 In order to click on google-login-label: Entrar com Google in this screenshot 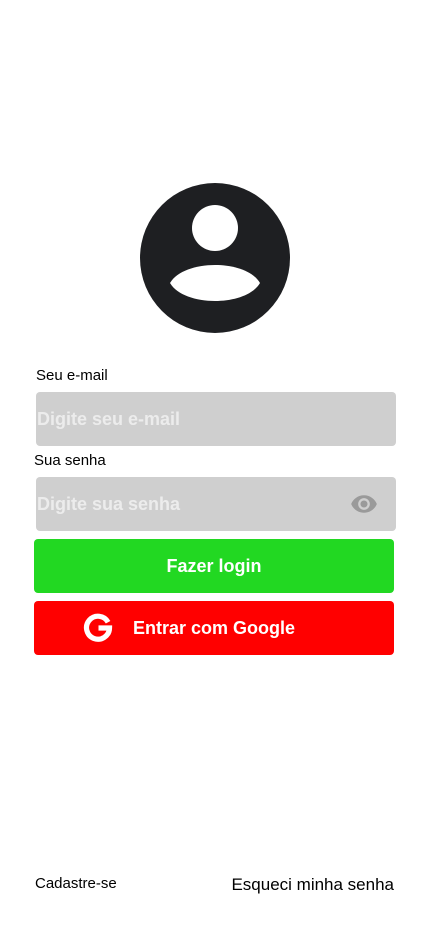, I will do `click(214, 628)`.